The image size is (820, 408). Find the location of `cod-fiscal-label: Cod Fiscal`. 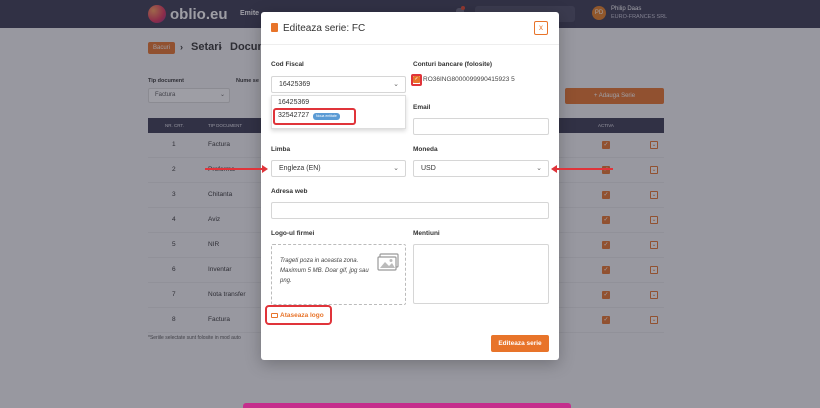

cod-fiscal-label: Cod Fiscal is located at coordinates (287, 64).